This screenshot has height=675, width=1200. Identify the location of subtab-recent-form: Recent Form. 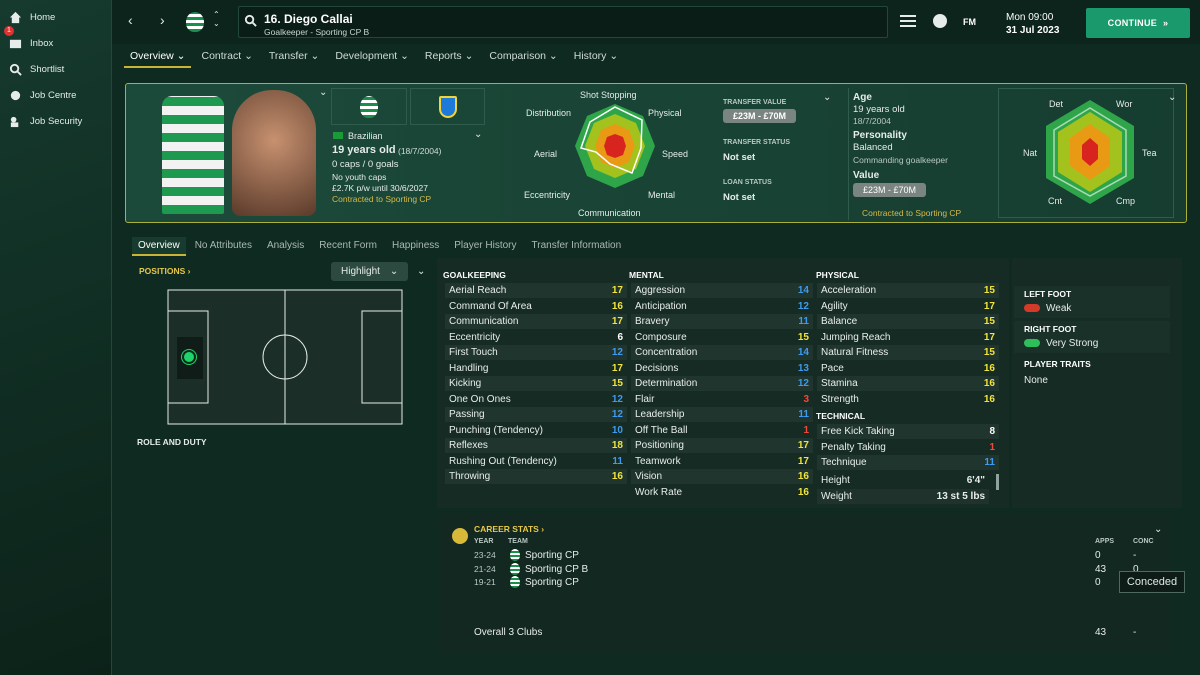
(348, 246).